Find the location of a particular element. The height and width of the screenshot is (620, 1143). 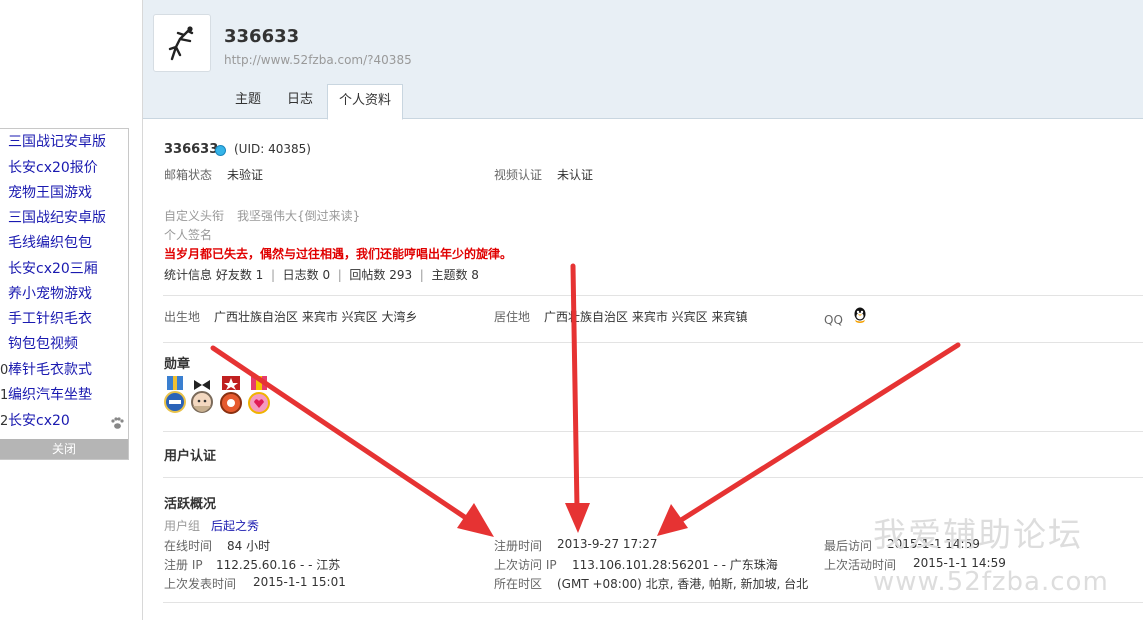

arrow-from-right is located at coordinates (809, 439).